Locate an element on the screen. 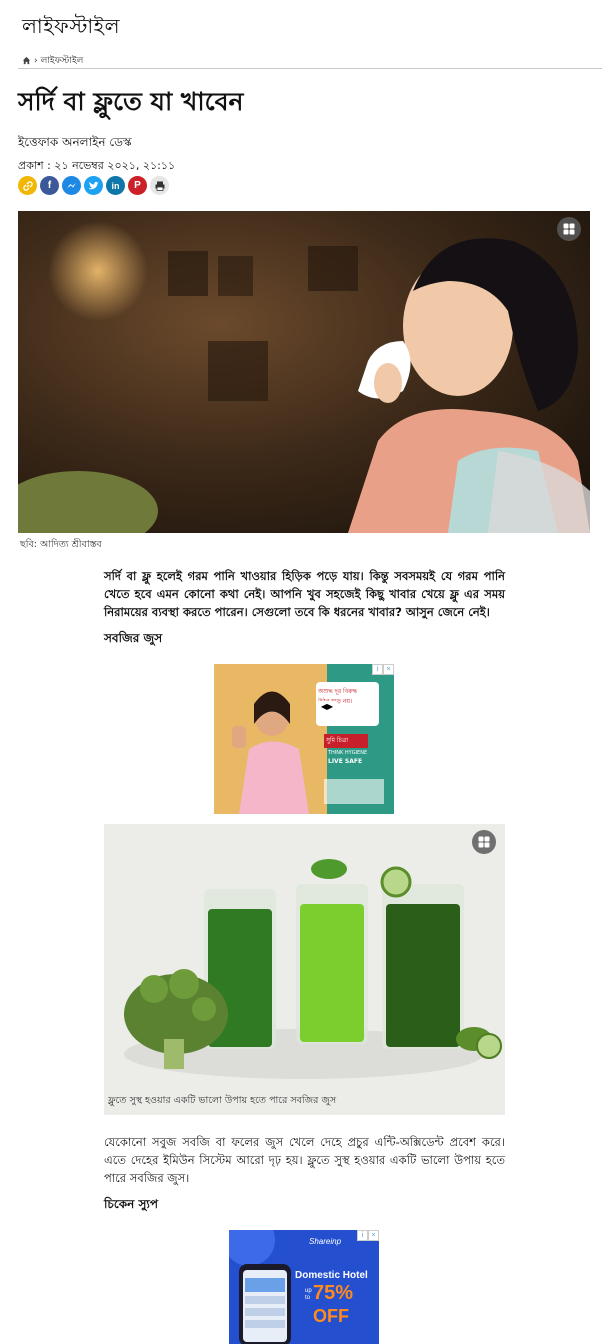  breadcrumb-current: লাইফস্টাইল is located at coordinates (62, 60).